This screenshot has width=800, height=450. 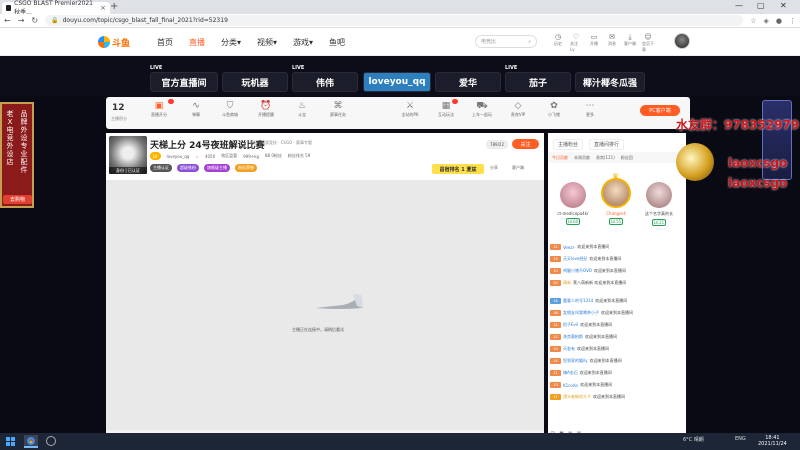 I want to click on tool-item: ⚔ 全站的PK, so click(x=410, y=109).